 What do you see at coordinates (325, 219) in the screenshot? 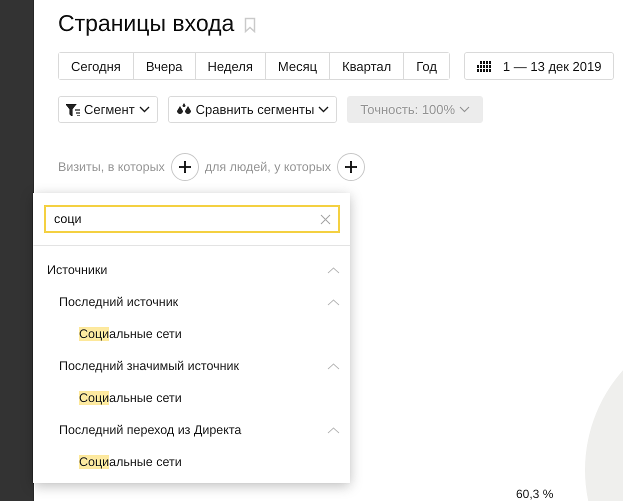
I see `close-icon` at bounding box center [325, 219].